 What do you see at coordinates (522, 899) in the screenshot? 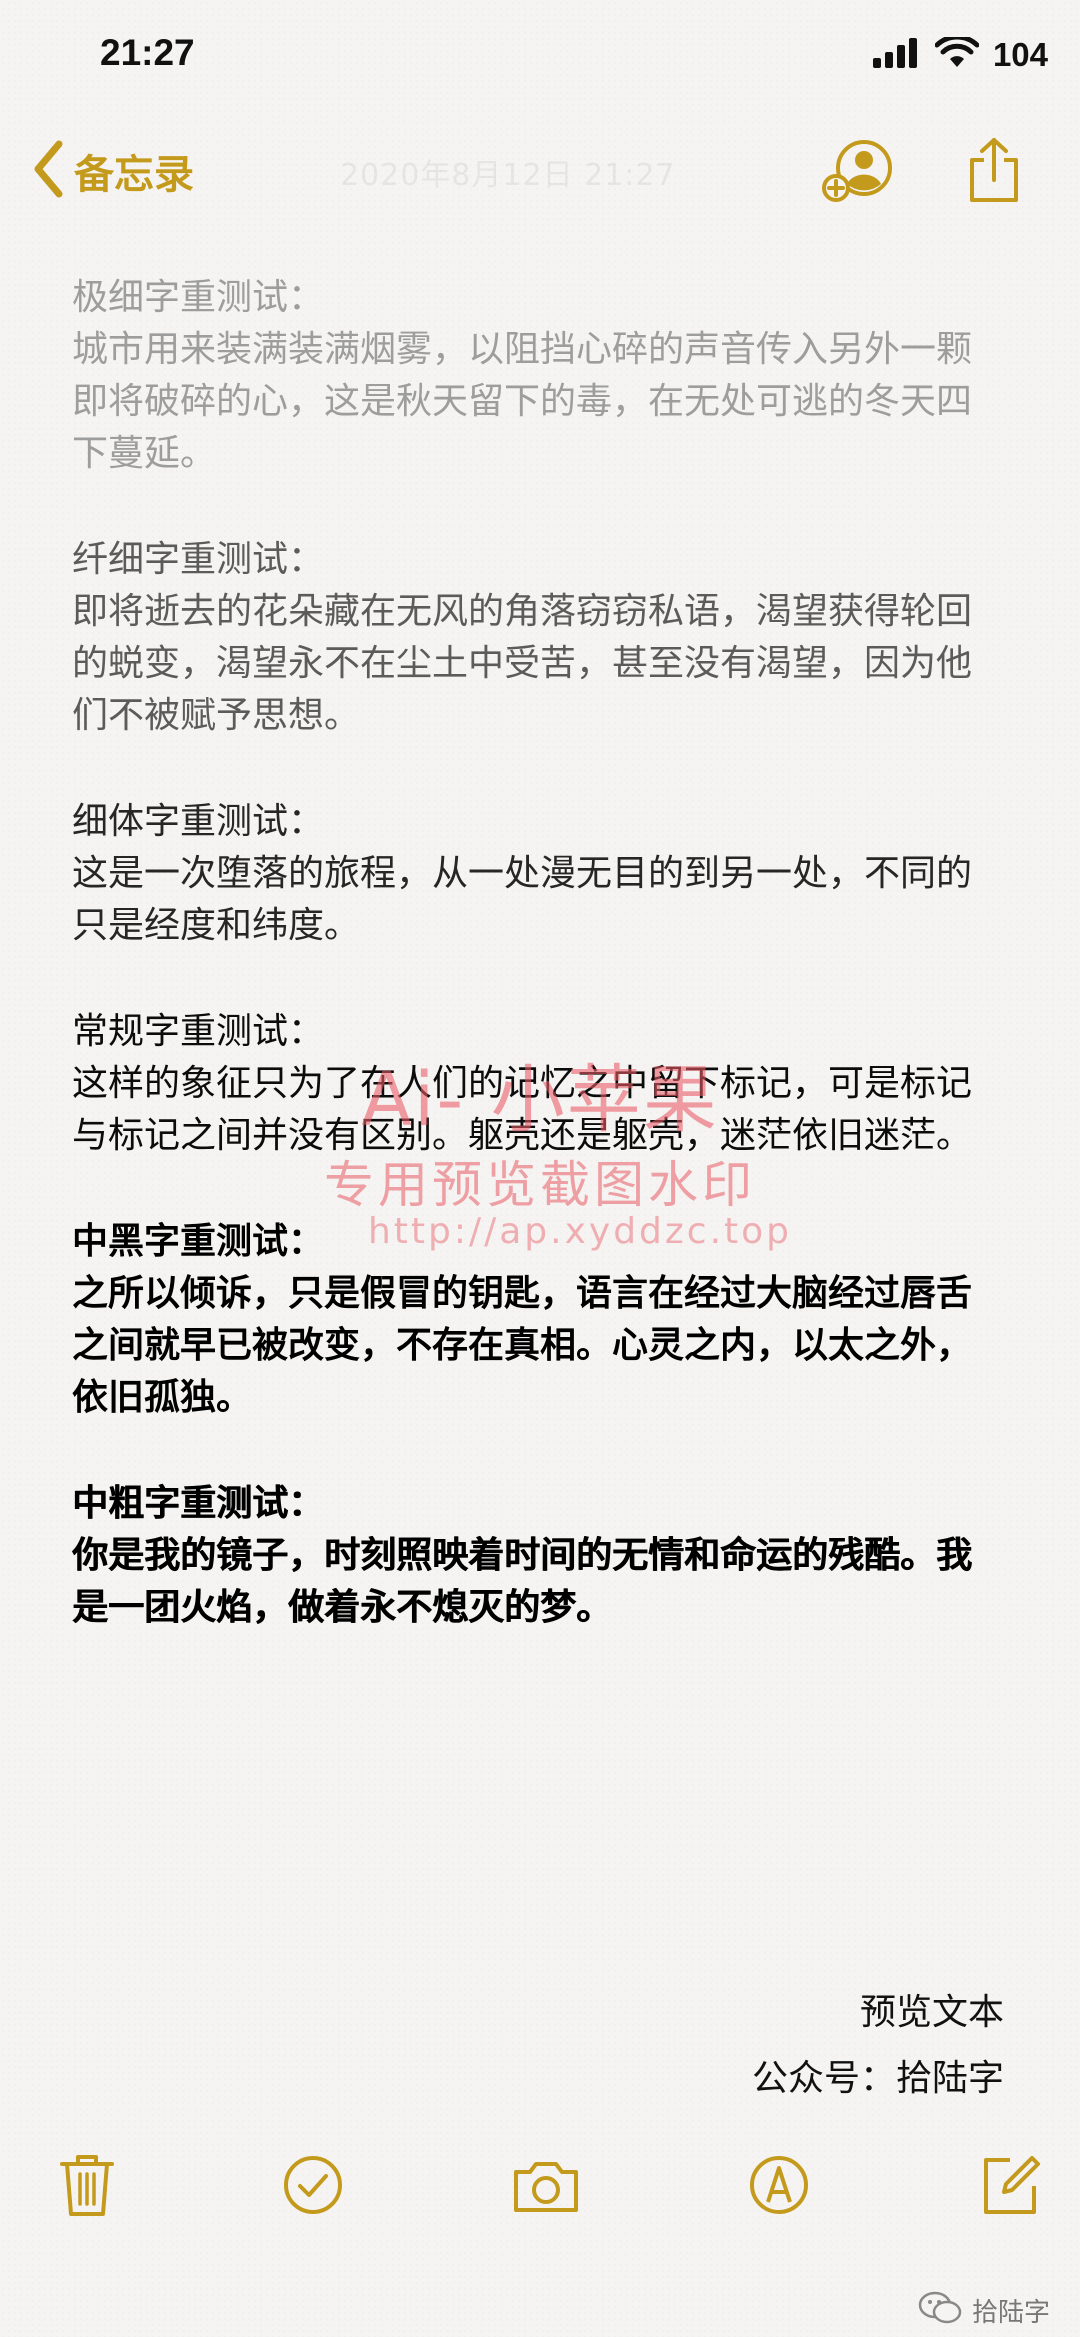
I see `section-body: 这是一次堕落的旅程，从一处漫无目的到另一处，不同的只是经度和纬度。` at bounding box center [522, 899].